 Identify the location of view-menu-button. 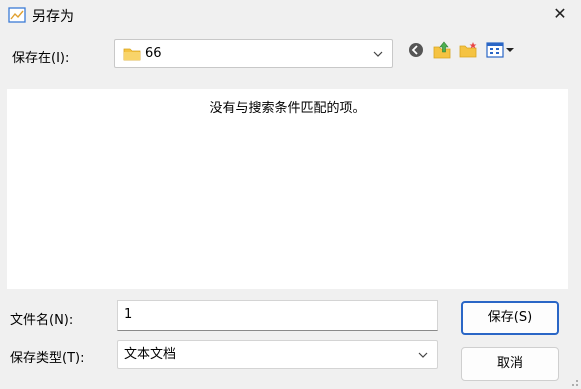
(501, 50).